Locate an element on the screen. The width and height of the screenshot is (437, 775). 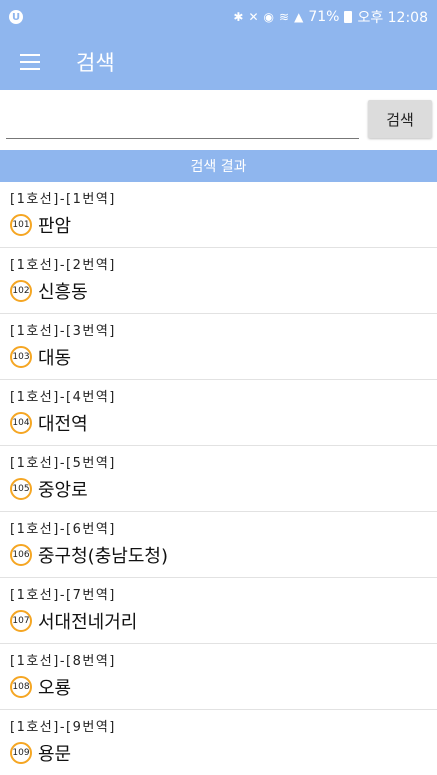
station-name: 오룡 is located at coordinates (55, 688).